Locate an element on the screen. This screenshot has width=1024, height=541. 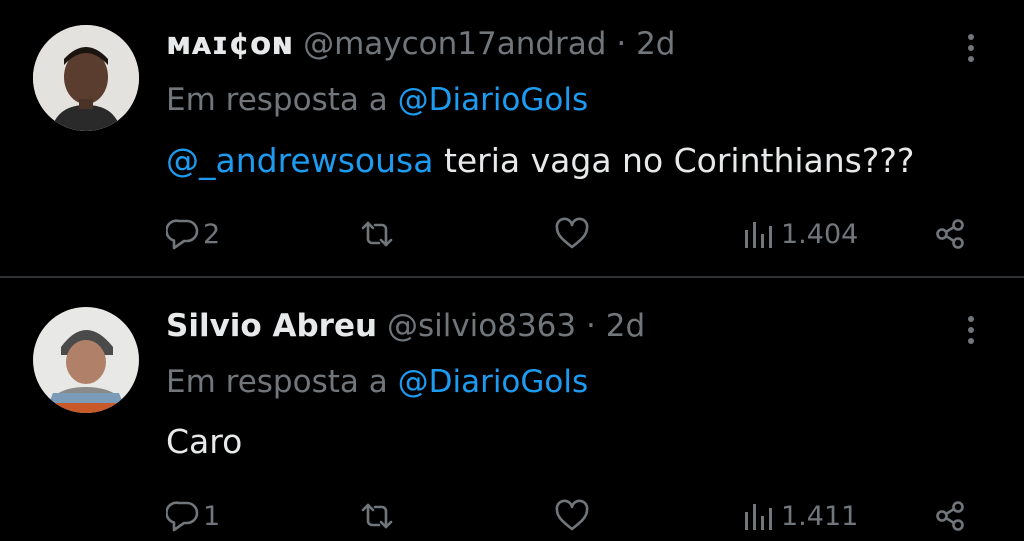
tweet-header: Silvio Abreu @silvio8363 · 2d is located at coordinates (405, 326).